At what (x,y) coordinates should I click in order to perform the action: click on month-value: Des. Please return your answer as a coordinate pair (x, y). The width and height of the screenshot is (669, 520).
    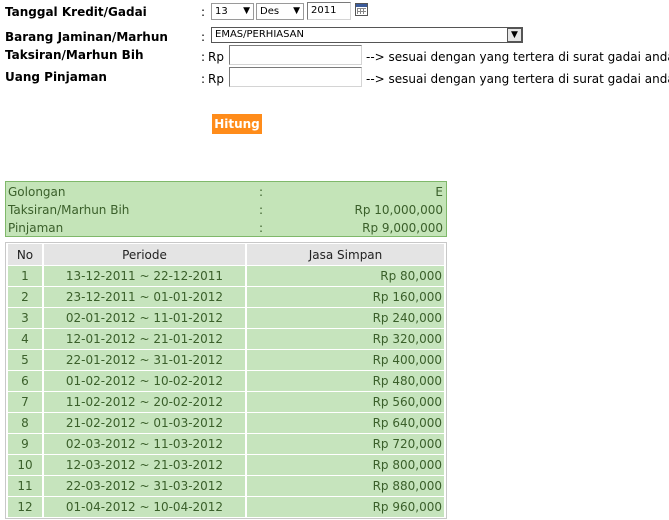
    Looking at the image, I should click on (270, 11).